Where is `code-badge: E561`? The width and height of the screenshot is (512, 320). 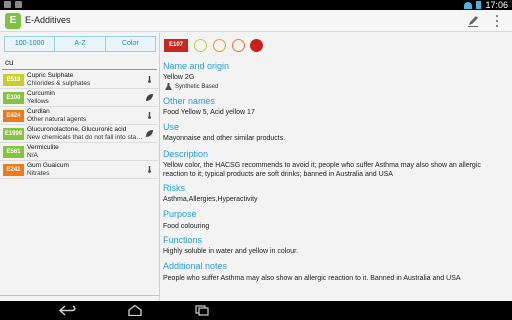
code-badge: E561 is located at coordinates (13, 152).